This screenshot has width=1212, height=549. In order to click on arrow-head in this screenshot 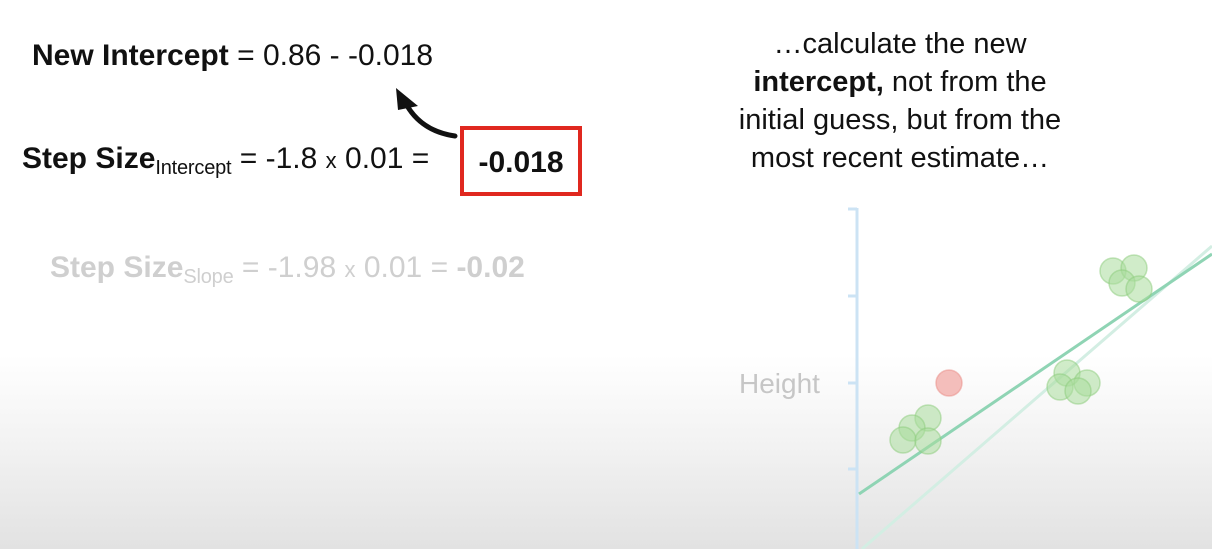, I will do `click(407, 99)`.